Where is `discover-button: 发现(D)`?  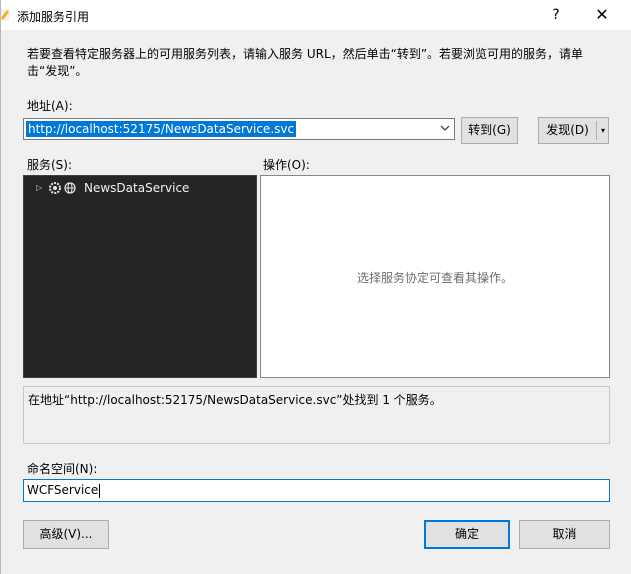
discover-button: 发现(D) is located at coordinates (567, 130).